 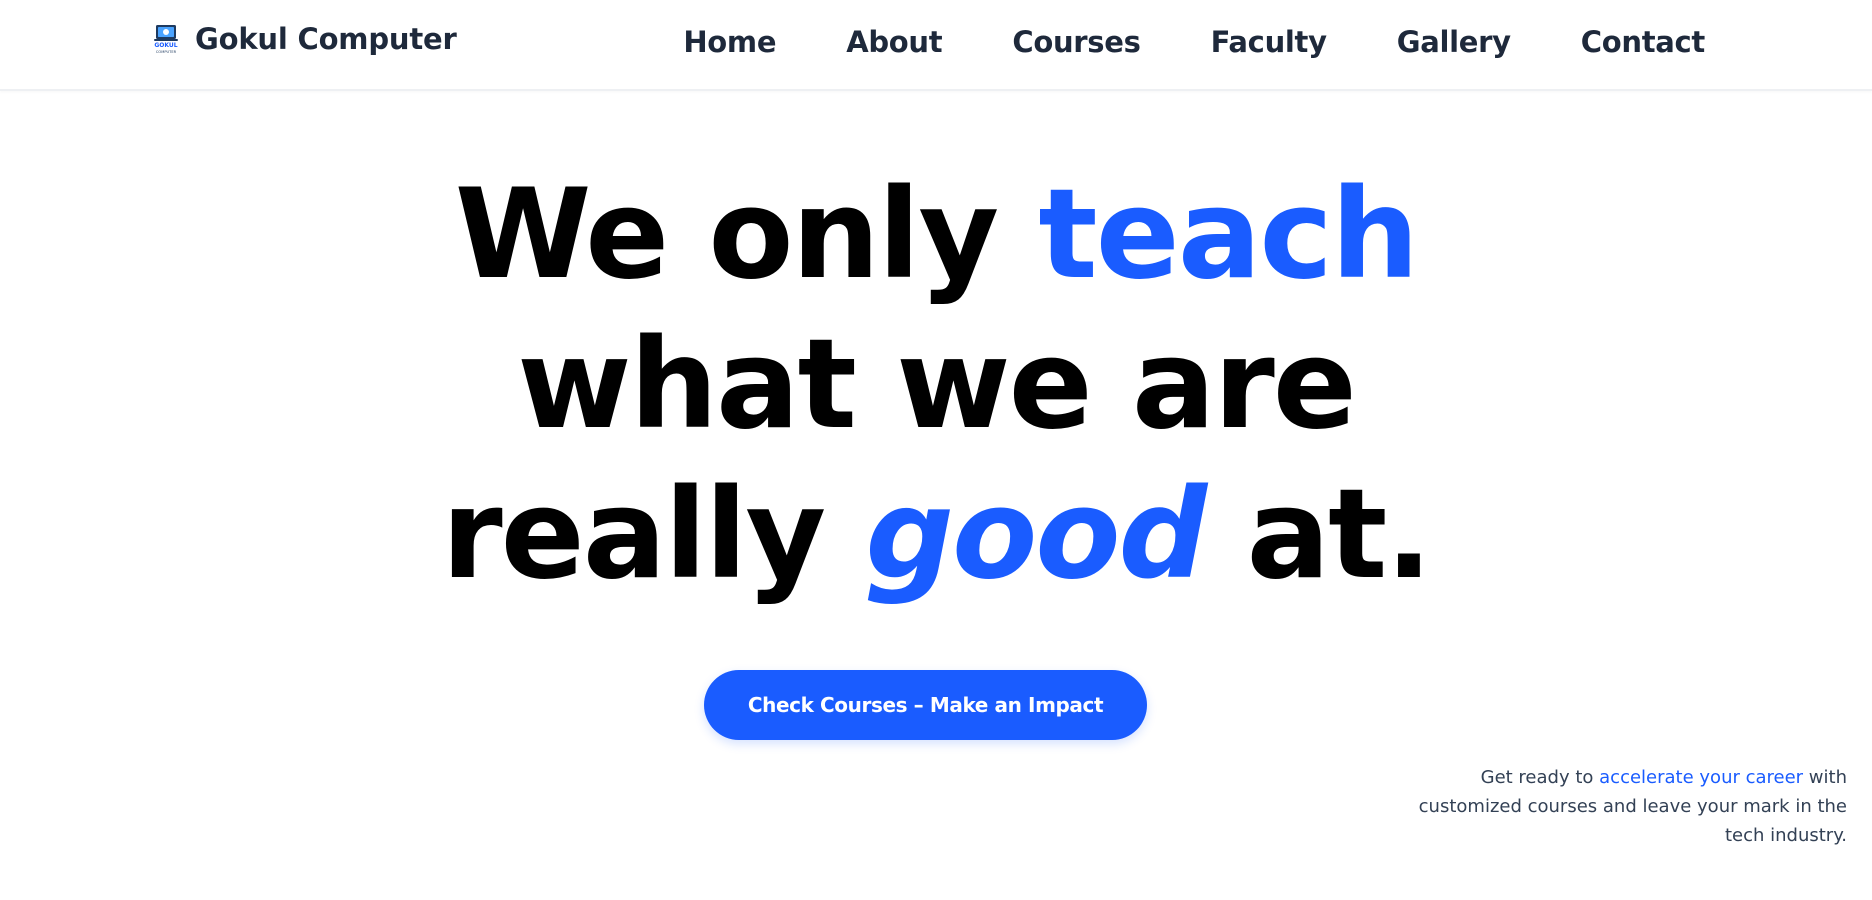 What do you see at coordinates (746, 235) in the screenshot?
I see `headline-text: We only` at bounding box center [746, 235].